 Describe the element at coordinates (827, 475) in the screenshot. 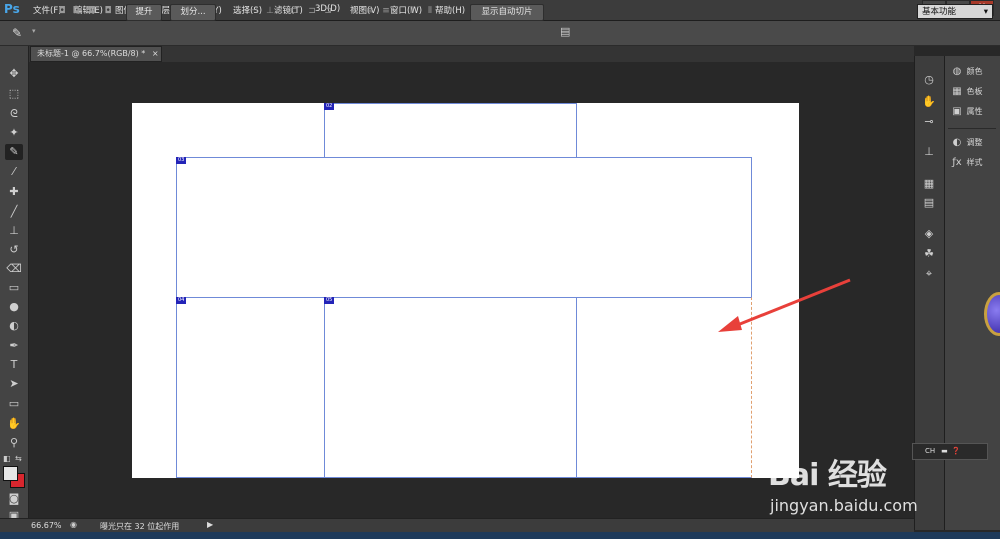

I see `baidu-jingyan-logo: Bai 经验` at that location.